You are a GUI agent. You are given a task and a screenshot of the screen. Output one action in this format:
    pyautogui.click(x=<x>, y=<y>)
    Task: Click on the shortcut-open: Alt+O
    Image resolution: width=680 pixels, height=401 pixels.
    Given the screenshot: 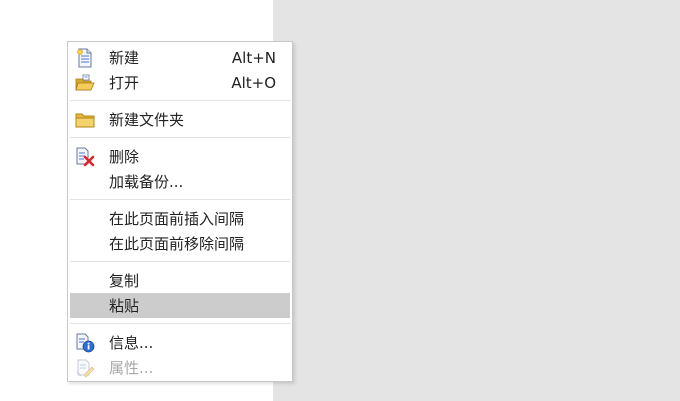 What is the action you would take?
    pyautogui.click(x=253, y=83)
    